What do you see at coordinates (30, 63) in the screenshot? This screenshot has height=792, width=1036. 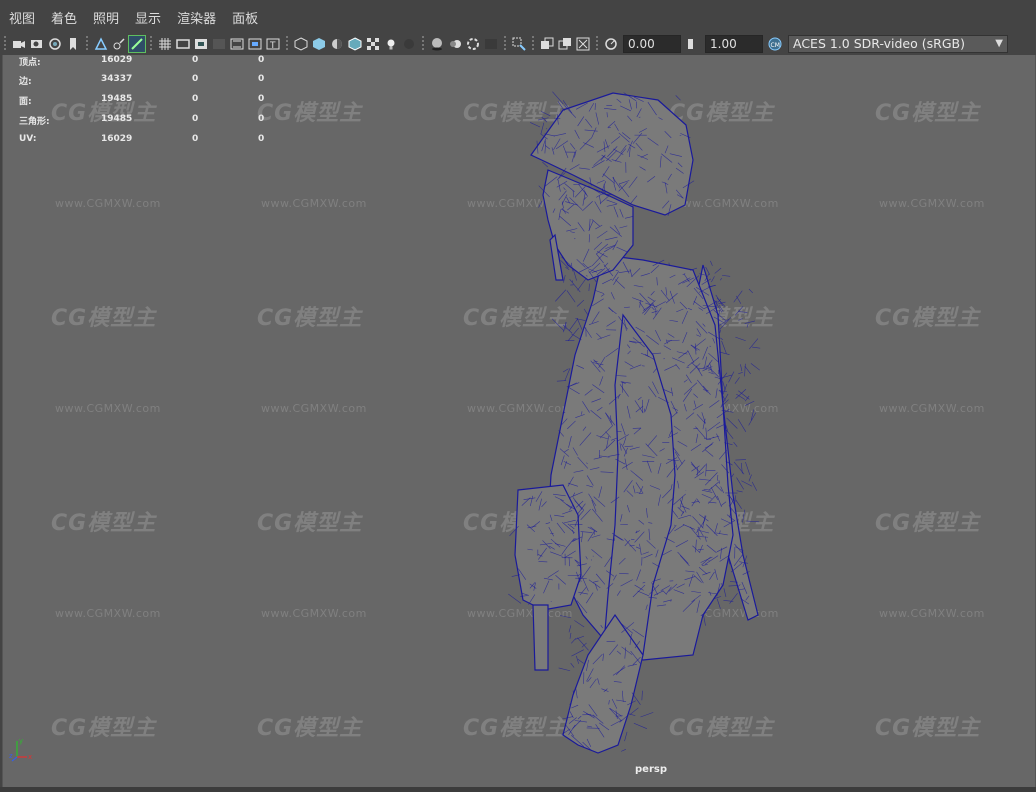 I see `hud-label: 顶点:` at bounding box center [30, 63].